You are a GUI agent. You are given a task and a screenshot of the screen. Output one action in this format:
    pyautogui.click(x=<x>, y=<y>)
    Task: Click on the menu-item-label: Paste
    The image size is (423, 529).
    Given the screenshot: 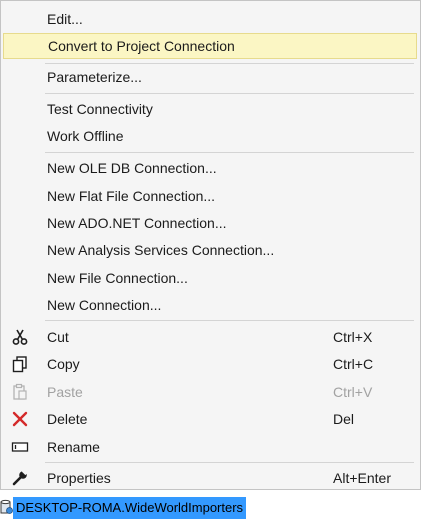 What is the action you would take?
    pyautogui.click(x=65, y=392)
    